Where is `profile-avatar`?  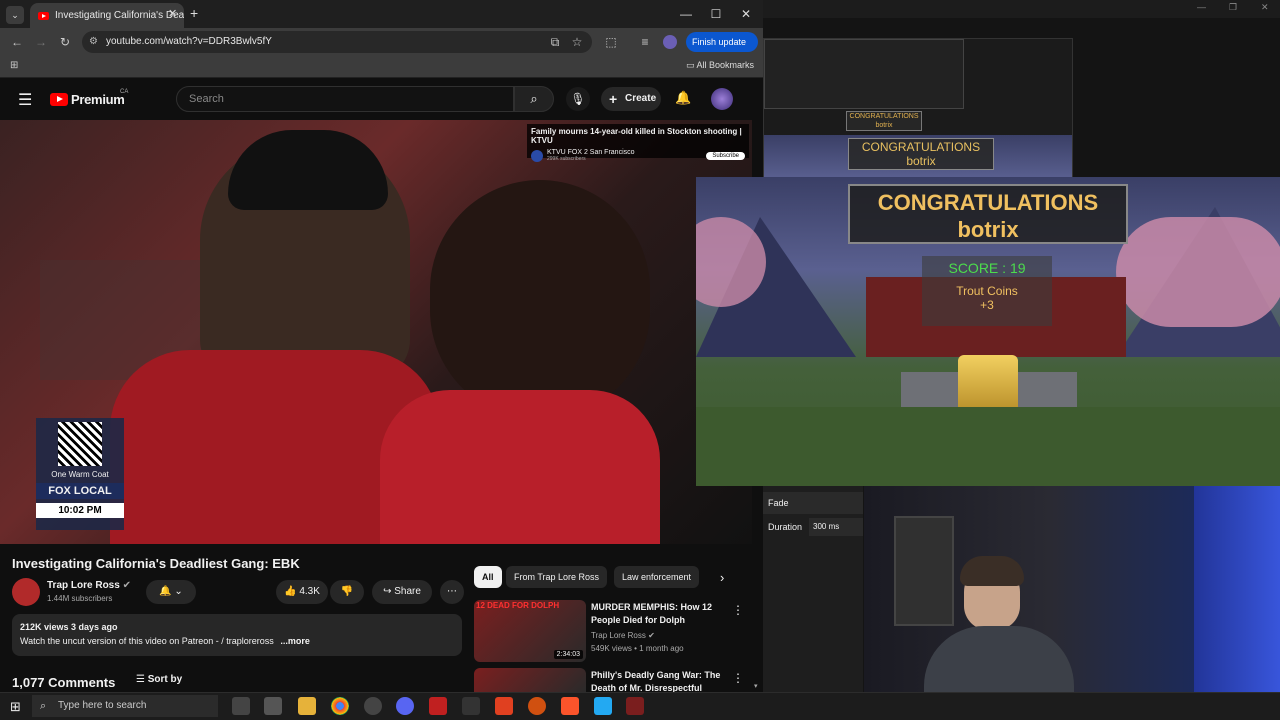 profile-avatar is located at coordinates (670, 42).